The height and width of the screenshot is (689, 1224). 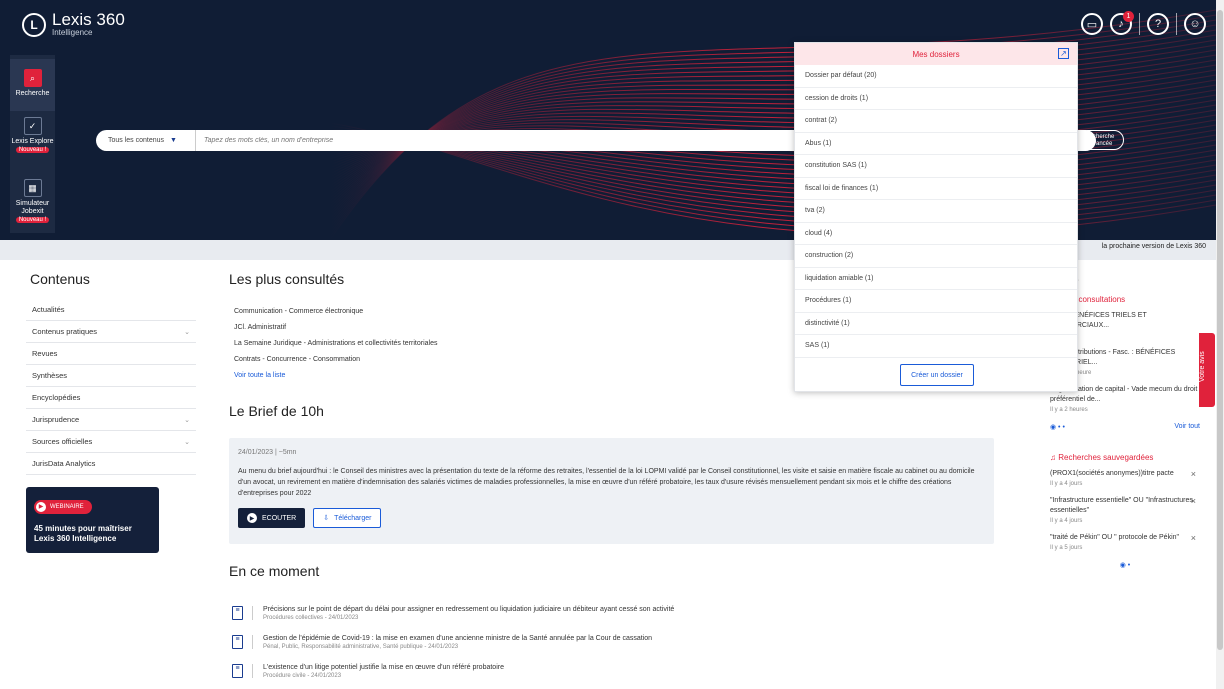 I want to click on list-item: JCl. Administratif, so click(x=335, y=327).